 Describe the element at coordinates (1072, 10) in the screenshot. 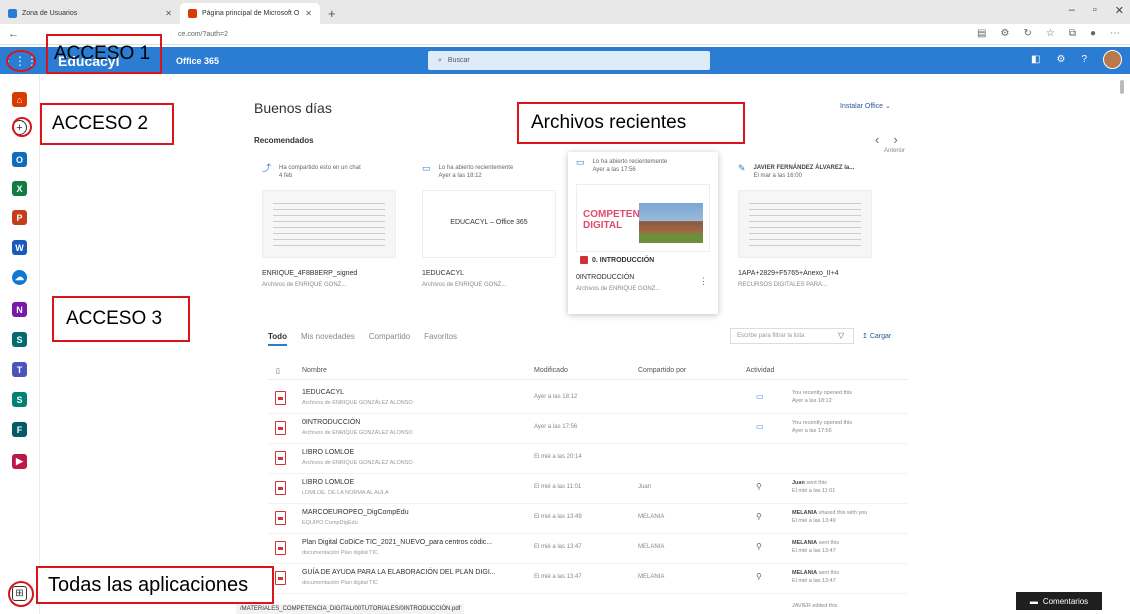

I see `minimize-button: –` at that location.